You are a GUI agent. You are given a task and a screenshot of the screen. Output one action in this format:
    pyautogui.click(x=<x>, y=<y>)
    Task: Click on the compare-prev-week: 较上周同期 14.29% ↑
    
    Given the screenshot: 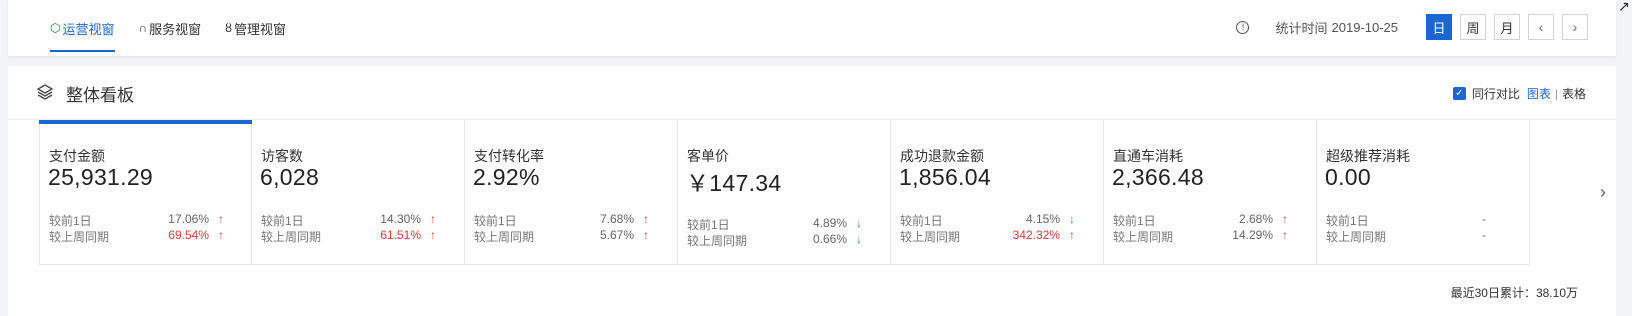 What is the action you would take?
    pyautogui.click(x=1208, y=236)
    